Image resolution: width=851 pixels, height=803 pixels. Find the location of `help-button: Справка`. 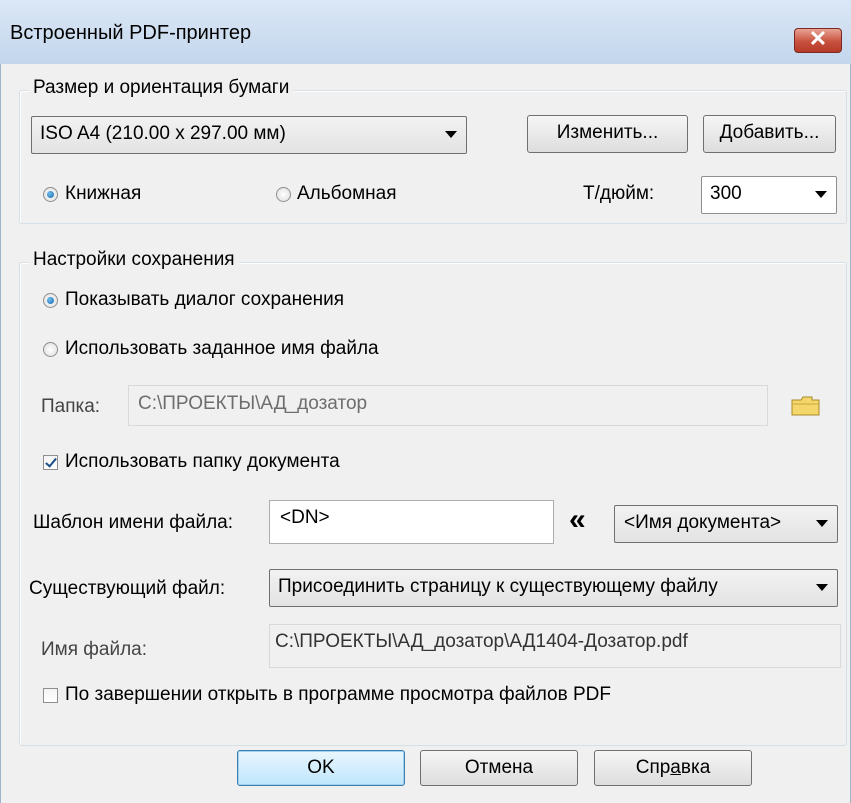

help-button: Справка is located at coordinates (673, 768).